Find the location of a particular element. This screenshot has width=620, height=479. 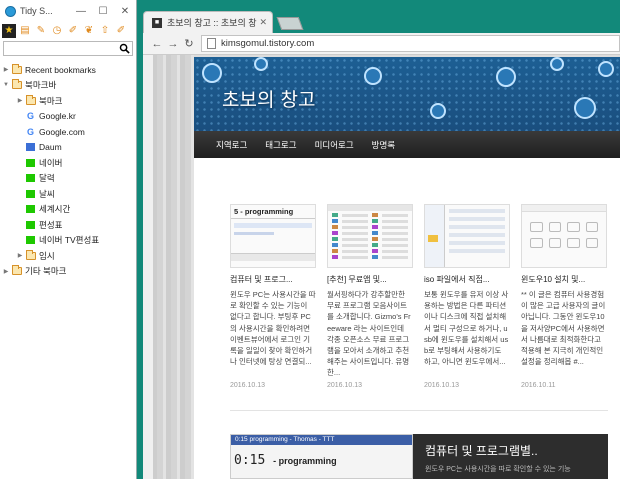

bookmark-folder: ▶ 북마크 is located at coordinates (68, 101).